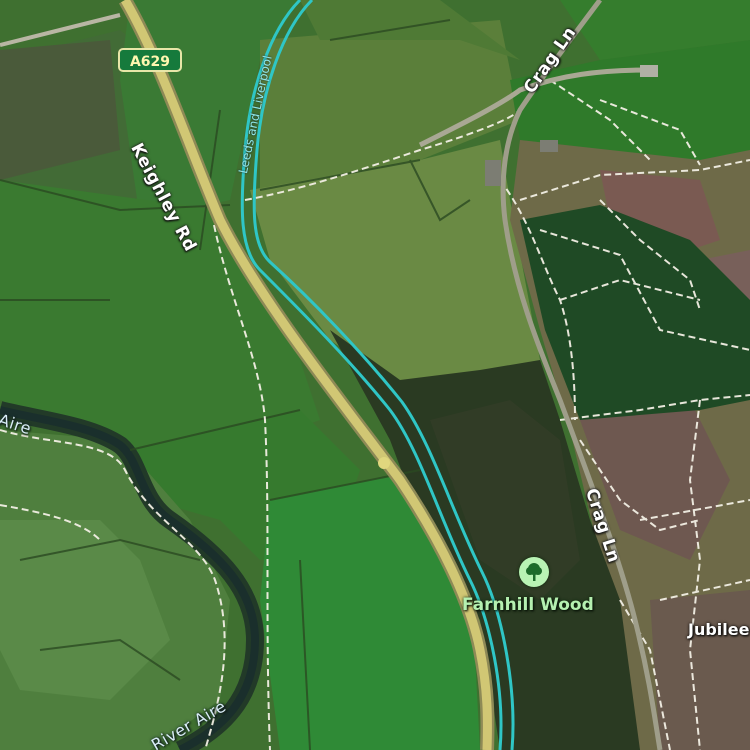  What do you see at coordinates (384, 463) in the screenshot?
I see `road-marker` at bounding box center [384, 463].